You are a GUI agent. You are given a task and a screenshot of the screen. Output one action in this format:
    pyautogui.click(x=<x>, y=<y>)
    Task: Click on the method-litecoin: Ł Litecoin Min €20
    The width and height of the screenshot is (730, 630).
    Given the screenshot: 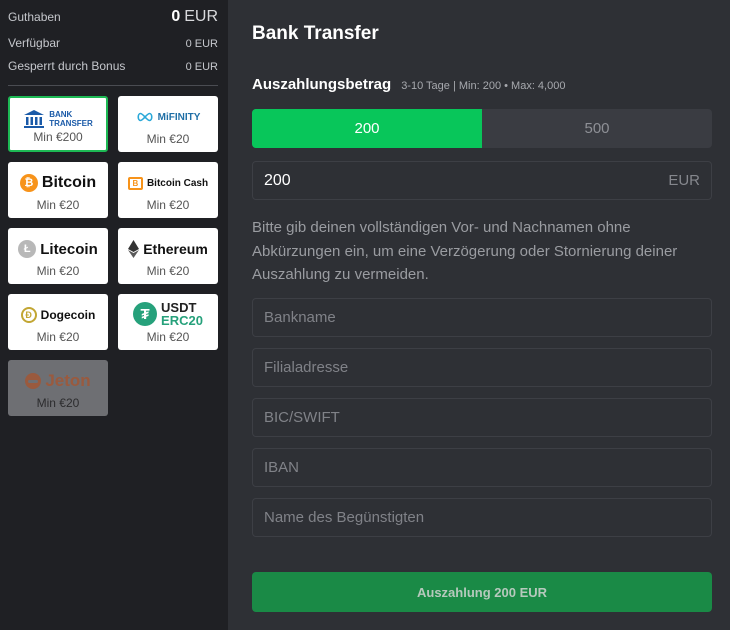 What is the action you would take?
    pyautogui.click(x=58, y=256)
    